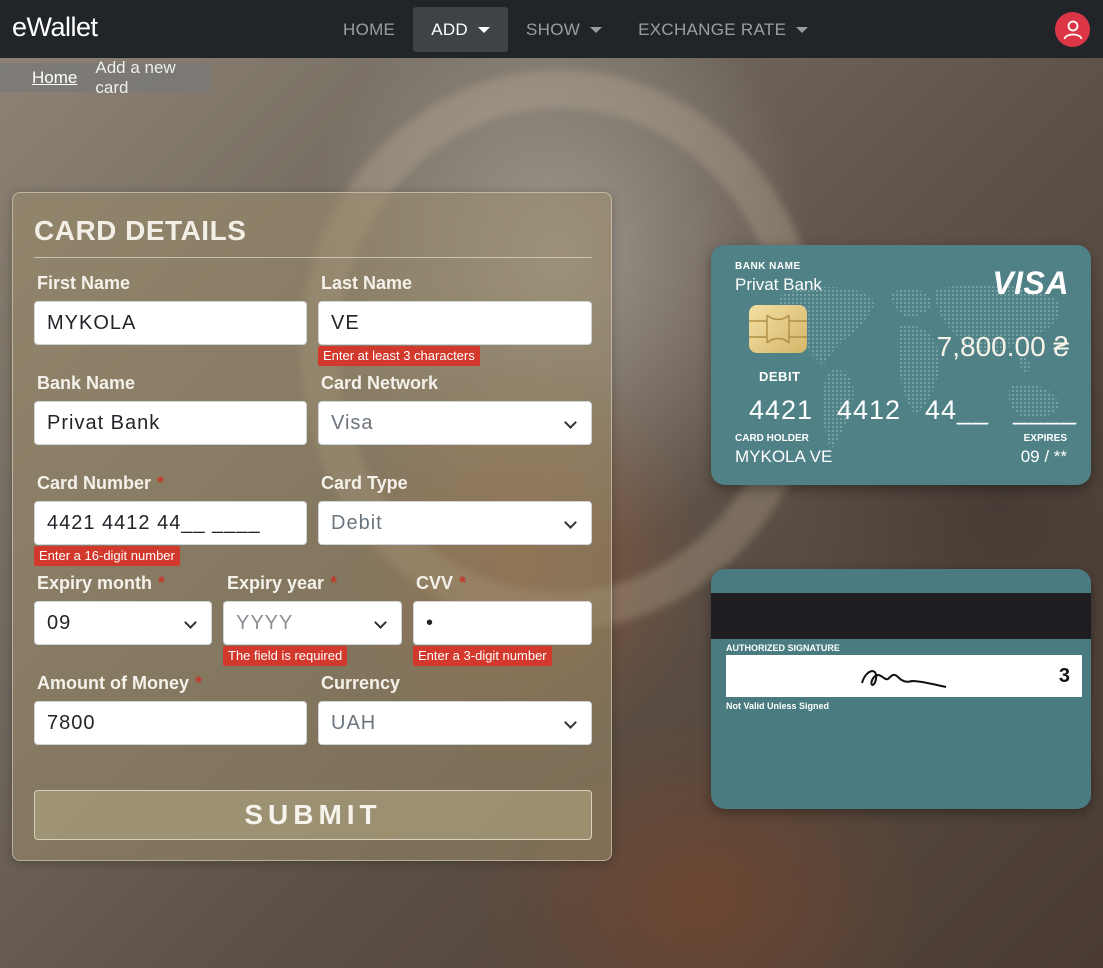  I want to click on magnetic-stripe, so click(901, 616).